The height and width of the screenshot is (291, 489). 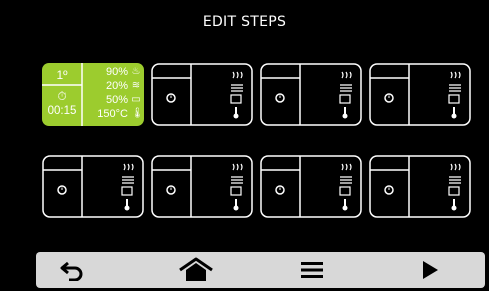 I want to click on play-icon, so click(x=430, y=270).